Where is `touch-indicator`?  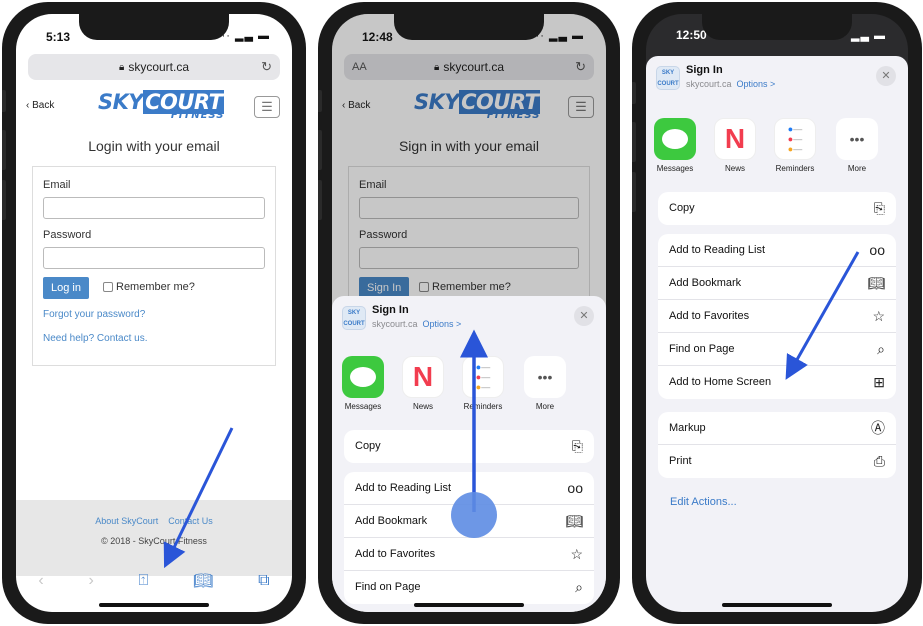
touch-indicator is located at coordinates (474, 515).